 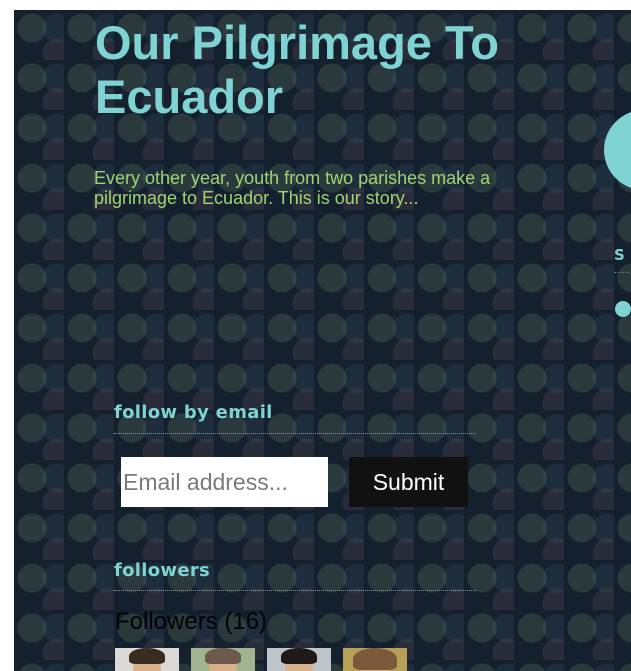 What do you see at coordinates (617, 150) in the screenshot?
I see `sidebar-decoration-icon` at bounding box center [617, 150].